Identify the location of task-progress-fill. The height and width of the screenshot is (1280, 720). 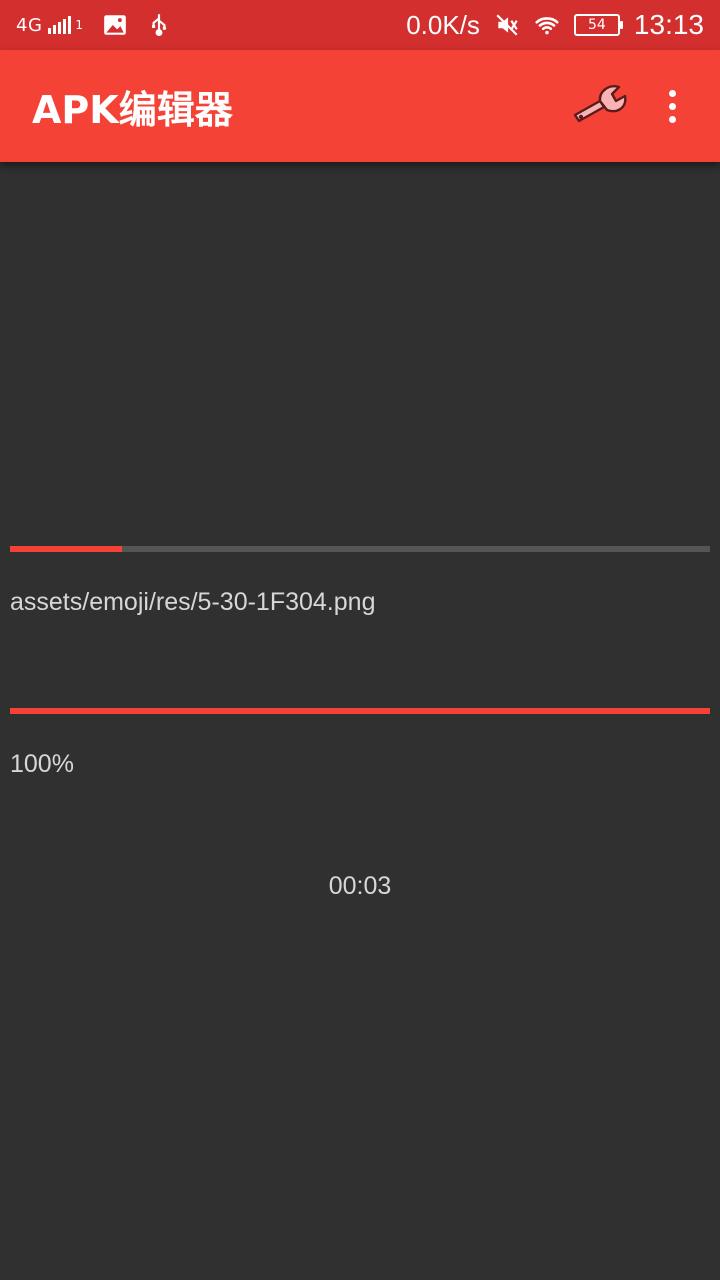
(66, 549).